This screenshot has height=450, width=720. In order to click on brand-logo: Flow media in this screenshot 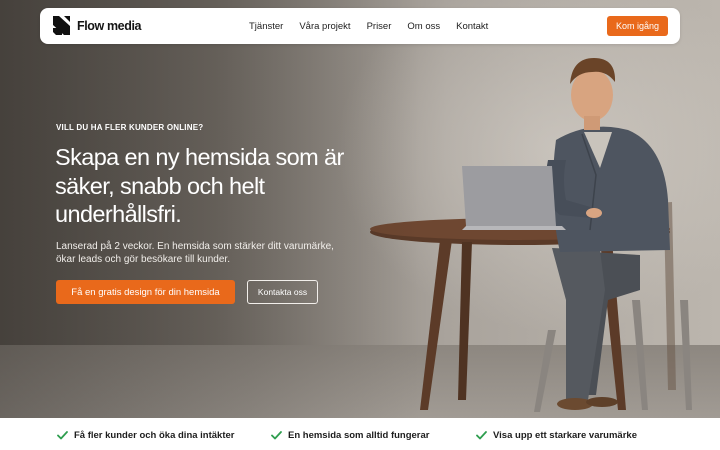, I will do `click(97, 25)`.